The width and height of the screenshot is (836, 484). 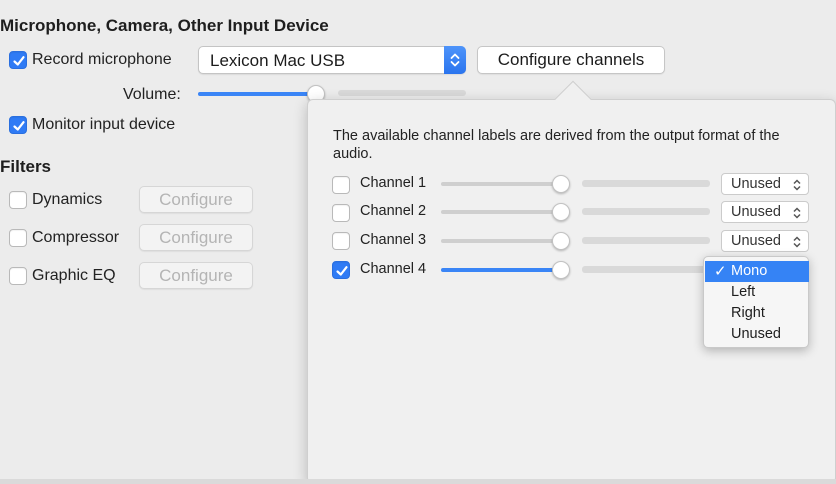 I want to click on channel-2-label: Channel 2, so click(x=393, y=211).